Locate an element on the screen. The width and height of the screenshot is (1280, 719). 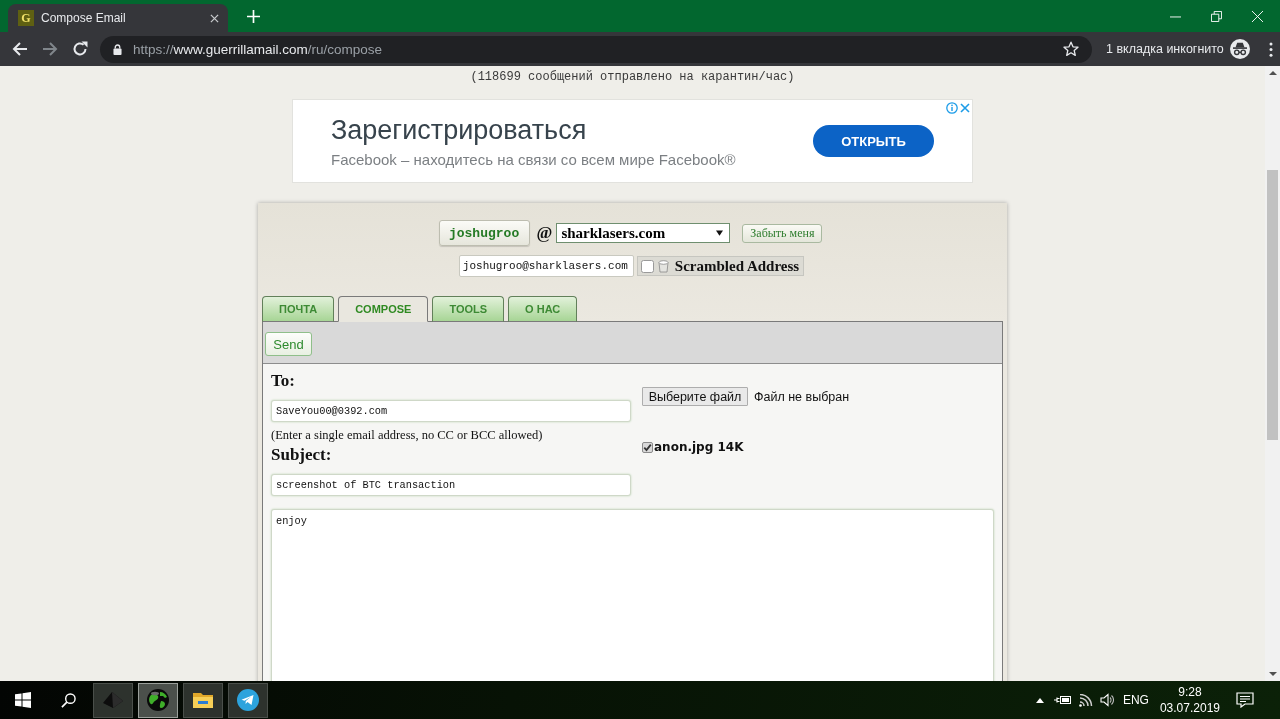
close-icon is located at coordinates (214, 18).